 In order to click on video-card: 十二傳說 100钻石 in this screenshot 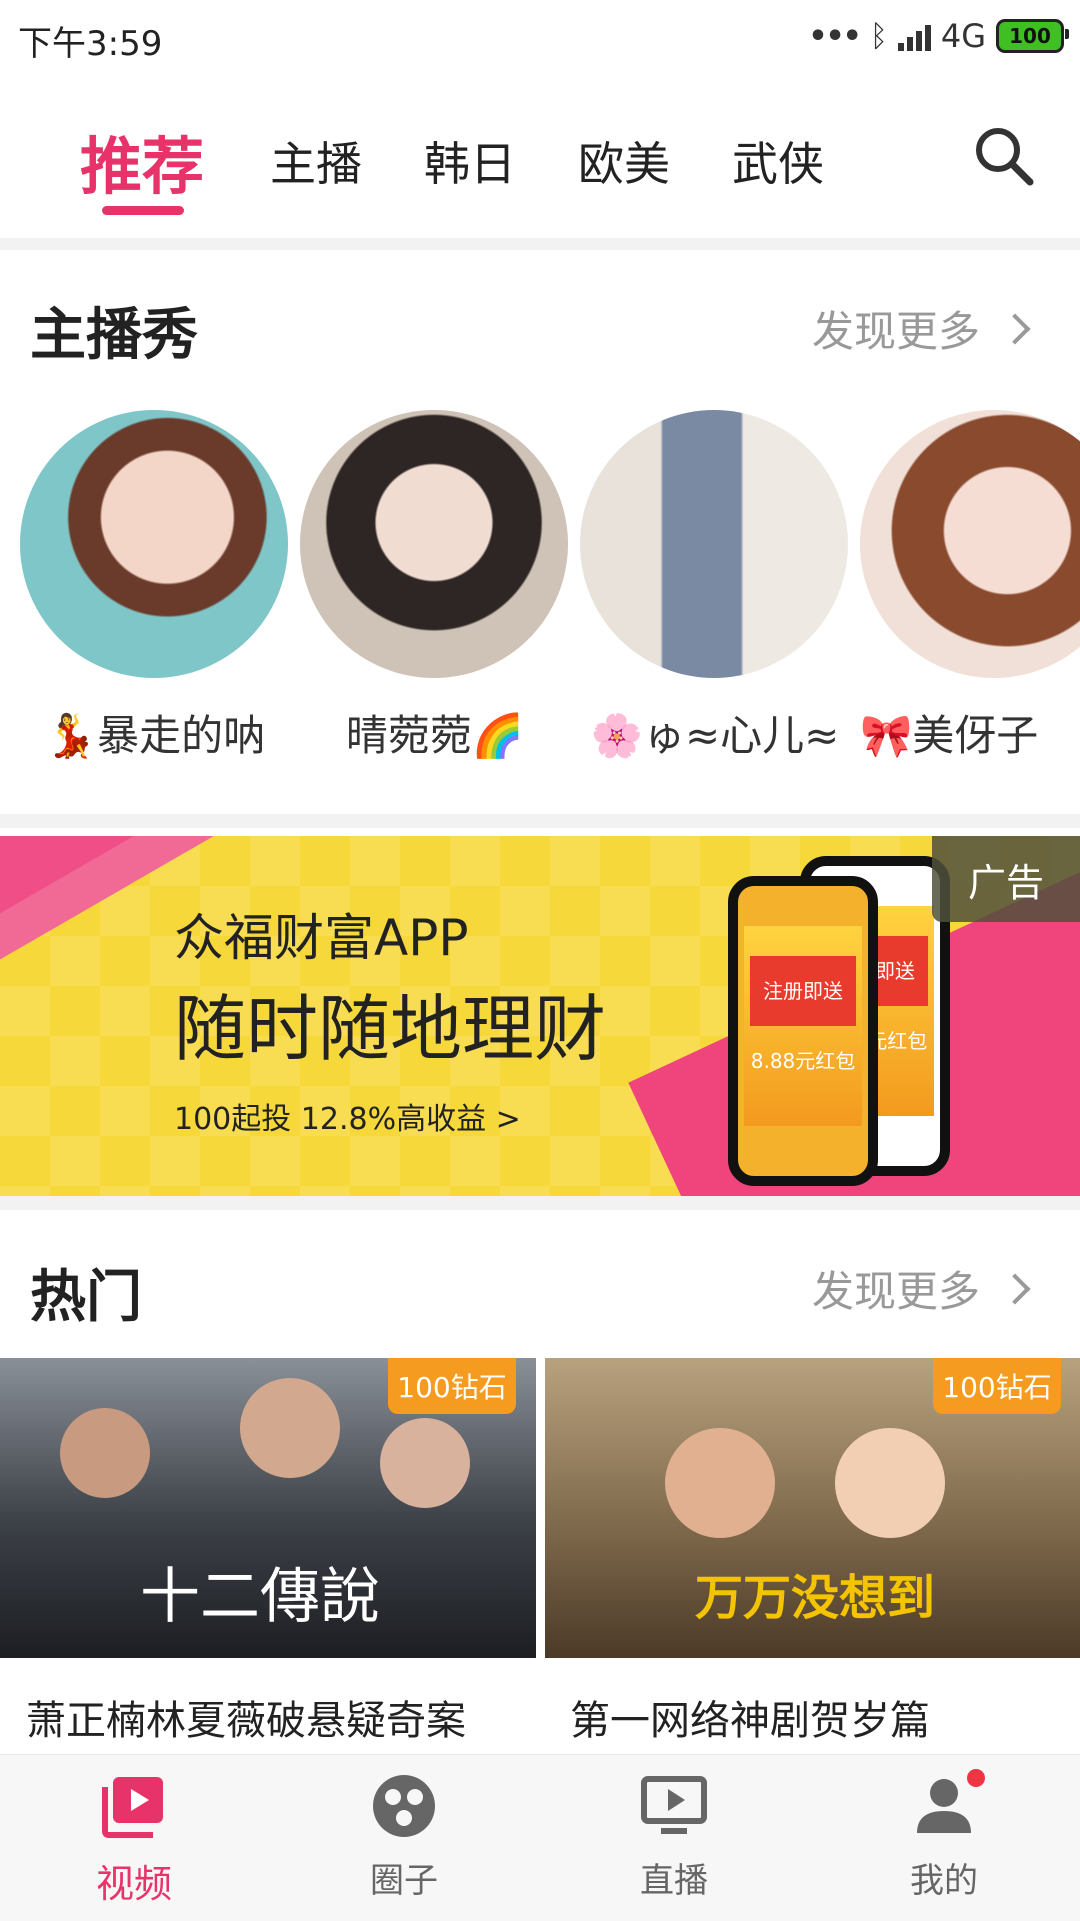, I will do `click(268, 1508)`.